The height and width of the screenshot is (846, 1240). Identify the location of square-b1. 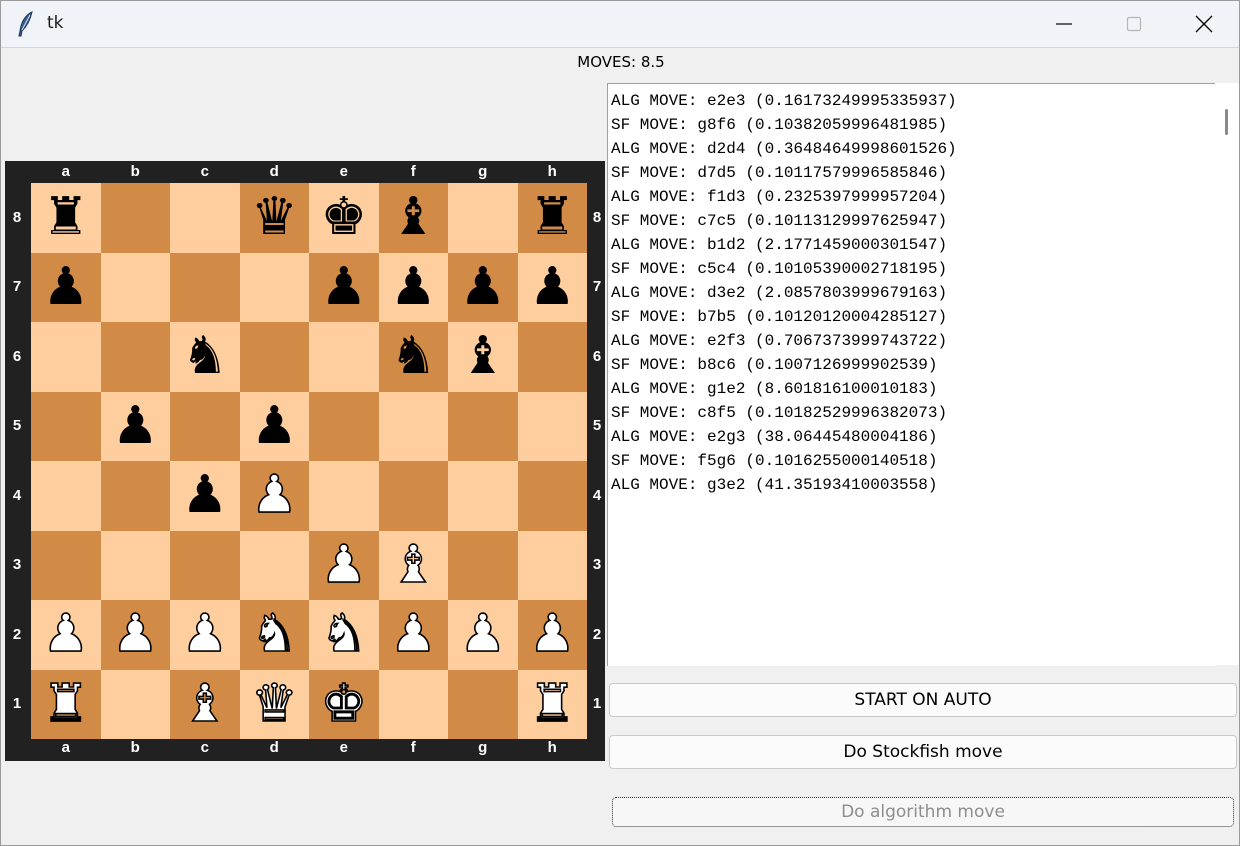
(135, 704).